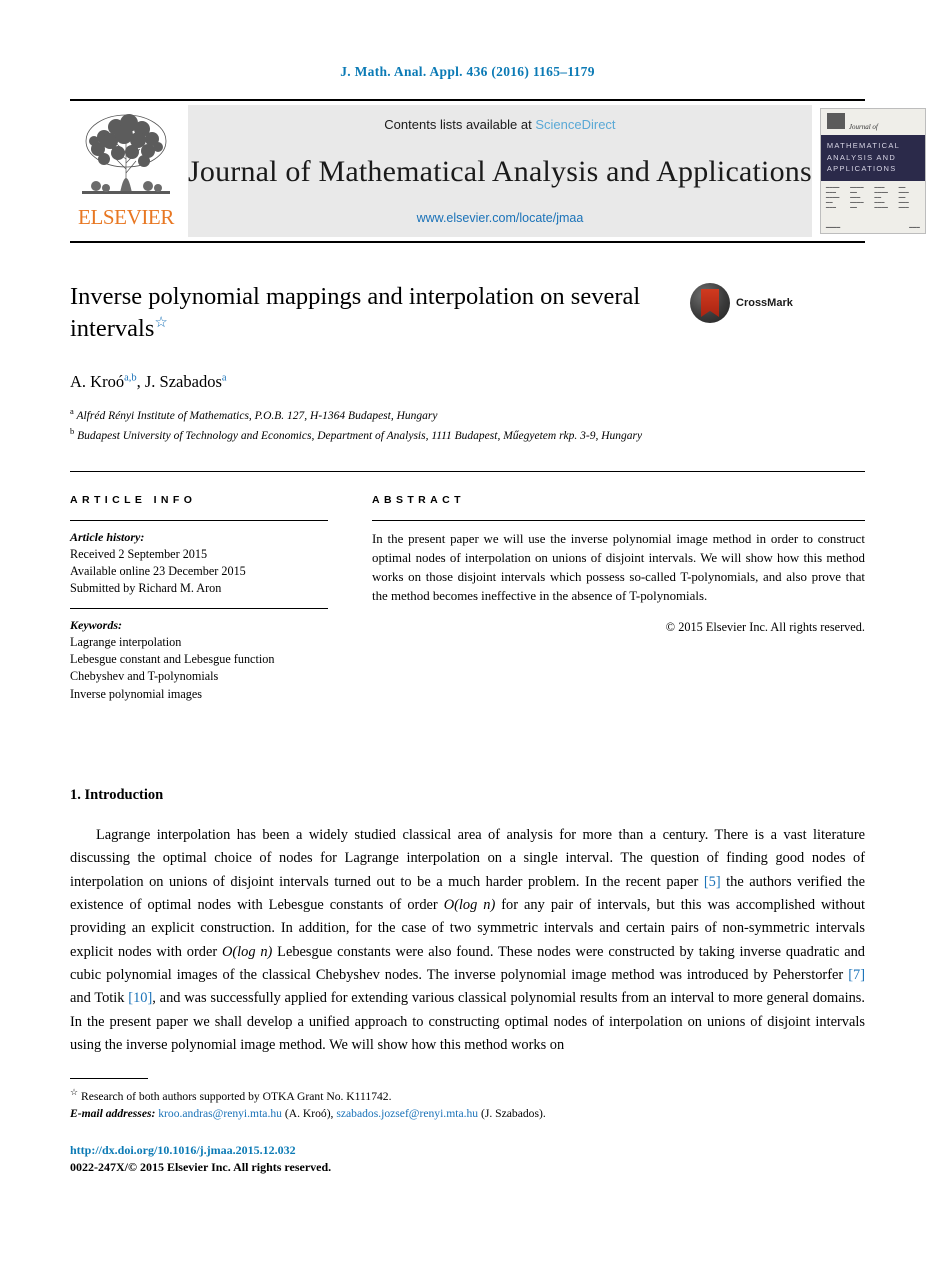 The width and height of the screenshot is (935, 1266). Describe the element at coordinates (113, 1114) in the screenshot. I see `email-addresses-label: E-mail addresses:` at that location.